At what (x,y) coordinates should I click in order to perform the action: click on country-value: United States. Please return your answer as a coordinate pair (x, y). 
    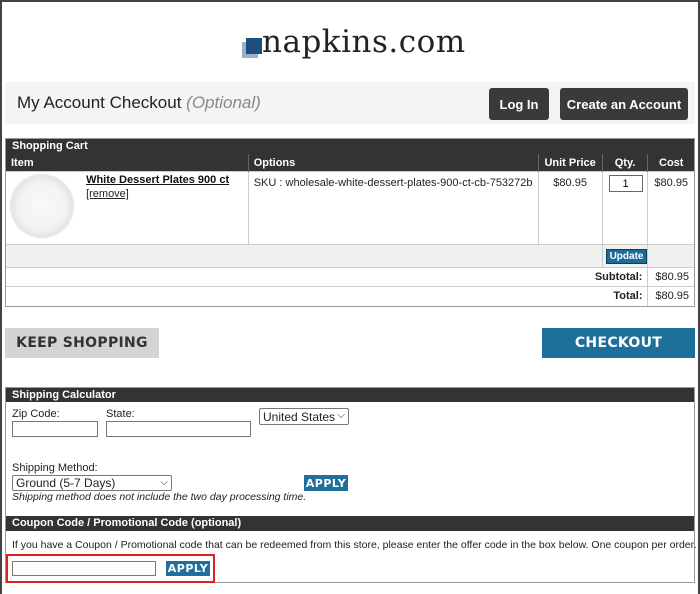
    Looking at the image, I should click on (299, 416).